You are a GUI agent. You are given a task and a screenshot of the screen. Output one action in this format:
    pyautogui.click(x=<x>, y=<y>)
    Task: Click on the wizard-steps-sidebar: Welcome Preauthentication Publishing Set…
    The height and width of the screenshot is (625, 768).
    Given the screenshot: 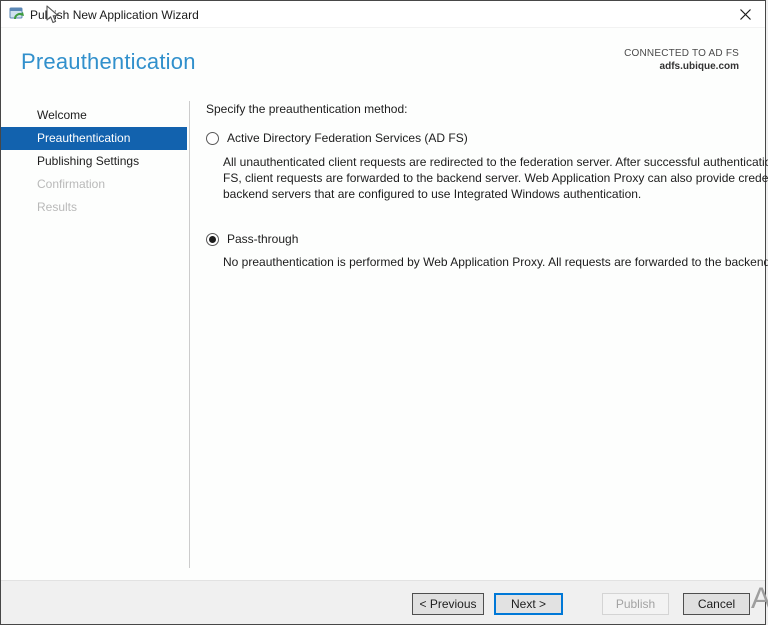 What is the action you would take?
    pyautogui.click(x=94, y=161)
    